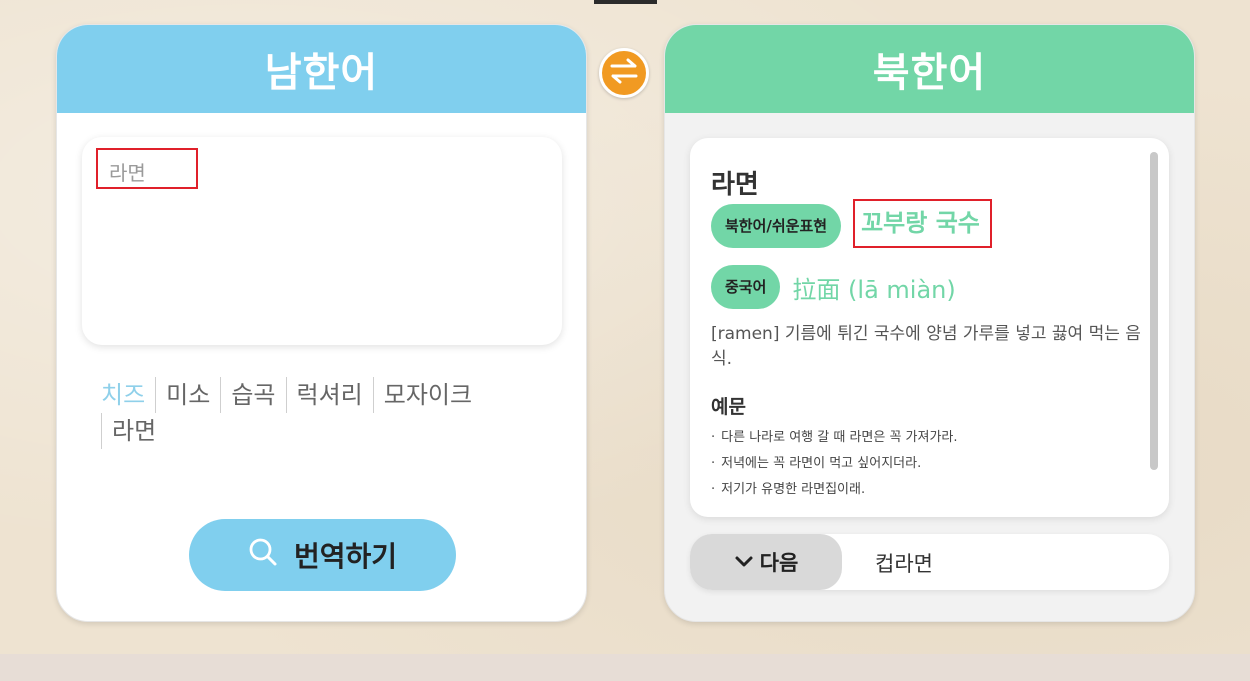 The width and height of the screenshot is (1250, 681). What do you see at coordinates (851, 223) in the screenshot?
I see `north-korean-row: 북한어/쉬운표현 꼬부랑 국수` at bounding box center [851, 223].